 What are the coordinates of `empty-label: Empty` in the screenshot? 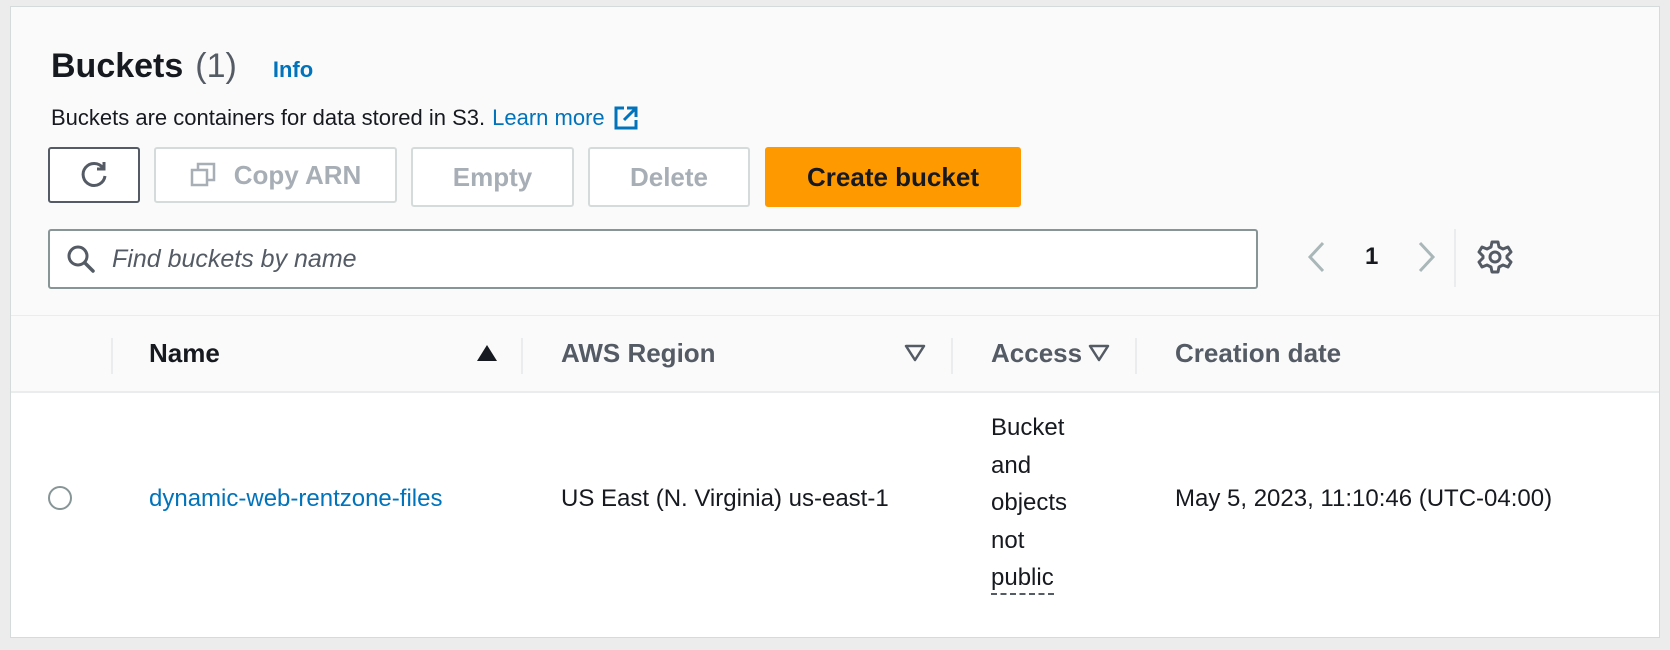 It's located at (492, 176).